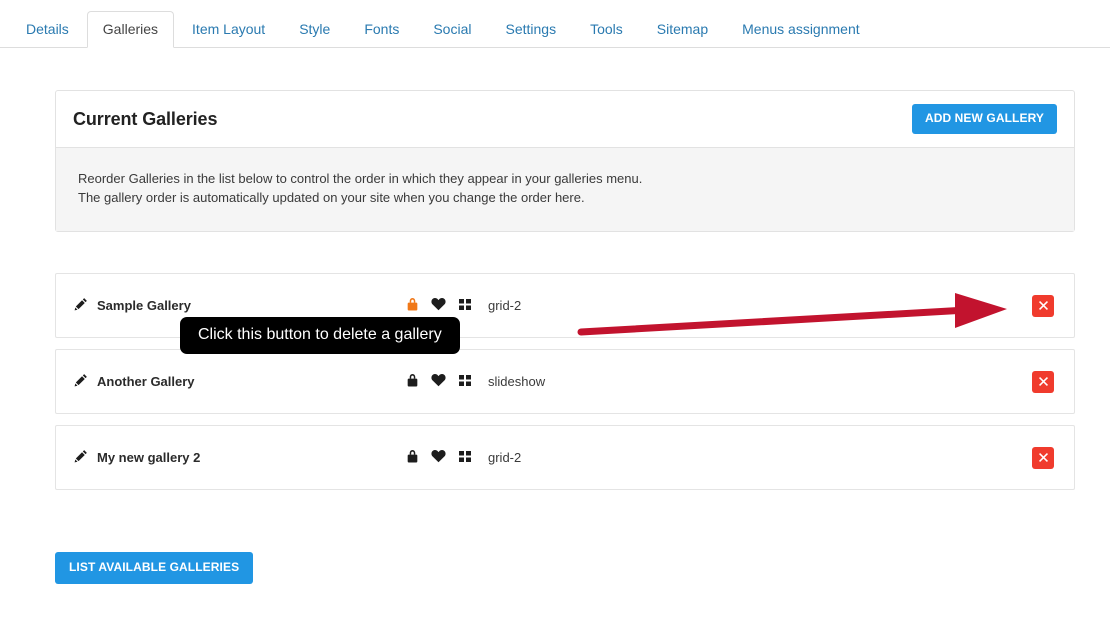 The image size is (1110, 633). What do you see at coordinates (801, 29) in the screenshot?
I see `tab-menus-assignment: Menus assignment` at bounding box center [801, 29].